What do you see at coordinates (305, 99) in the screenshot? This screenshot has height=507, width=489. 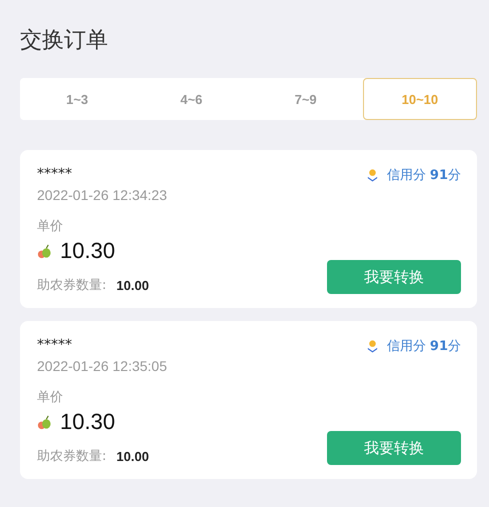 I see `tab: 7~9` at bounding box center [305, 99].